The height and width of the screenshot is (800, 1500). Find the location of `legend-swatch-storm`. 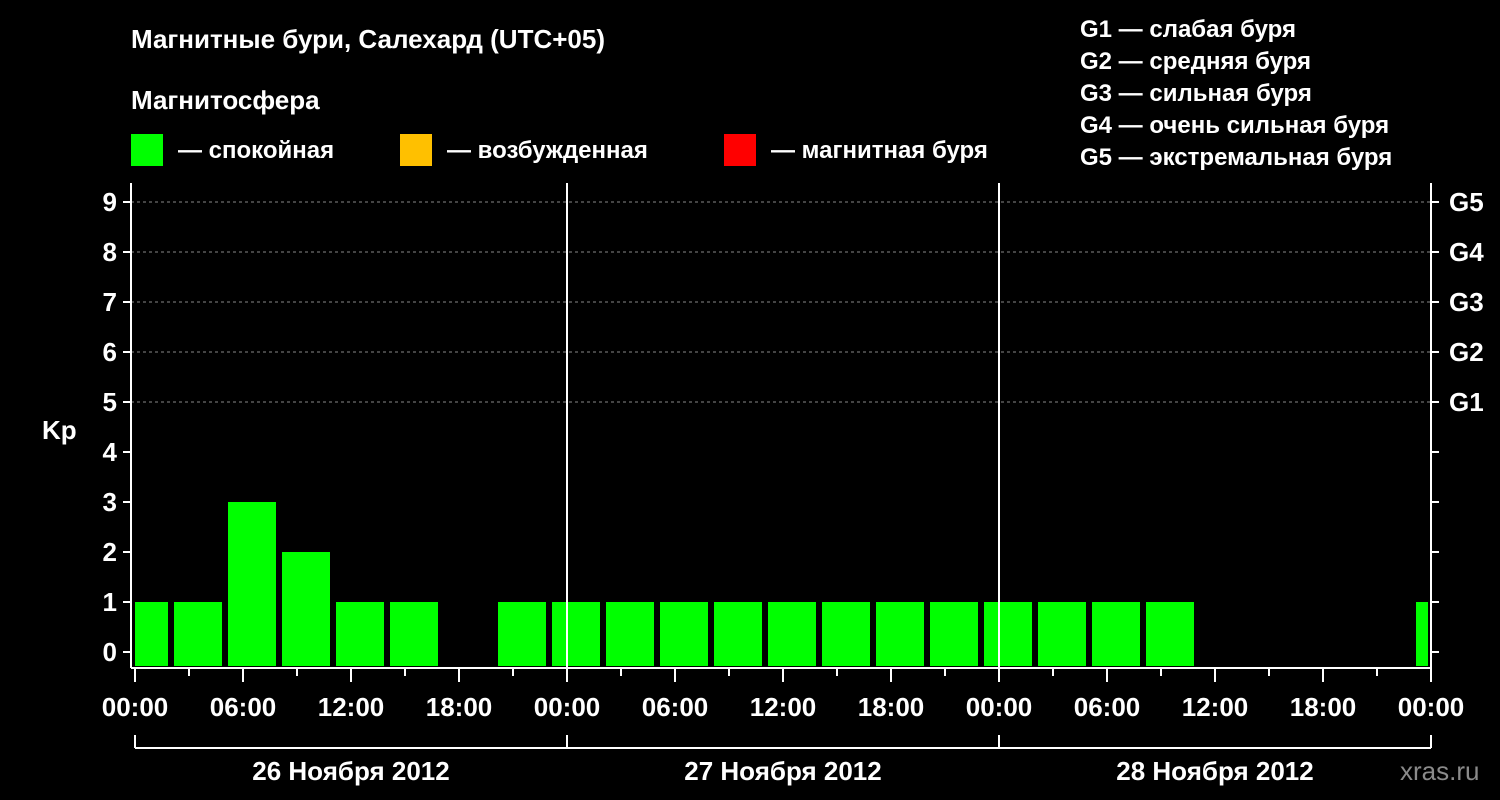

legend-swatch-storm is located at coordinates (740, 150).